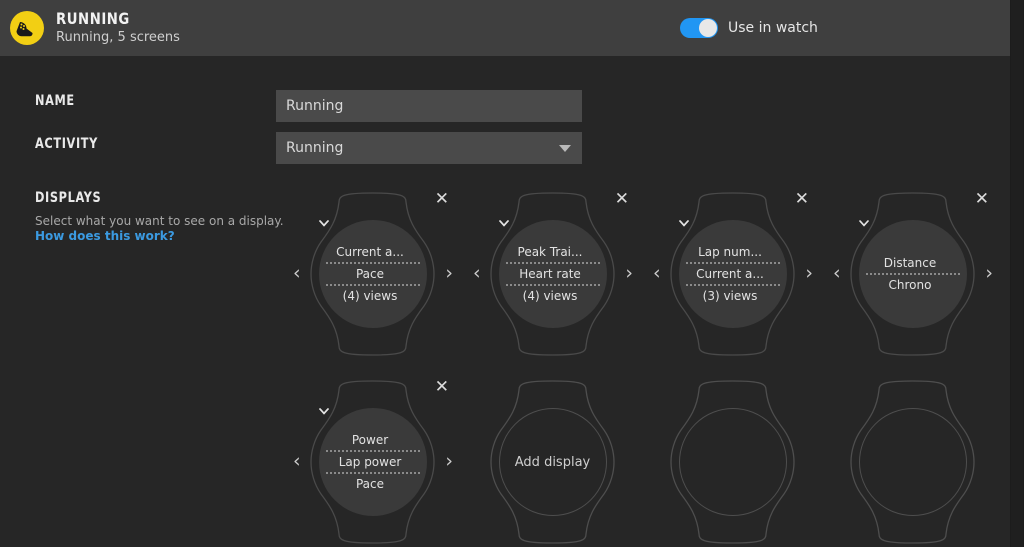  I want to click on activity-label: ACTIVITY, so click(67, 144).